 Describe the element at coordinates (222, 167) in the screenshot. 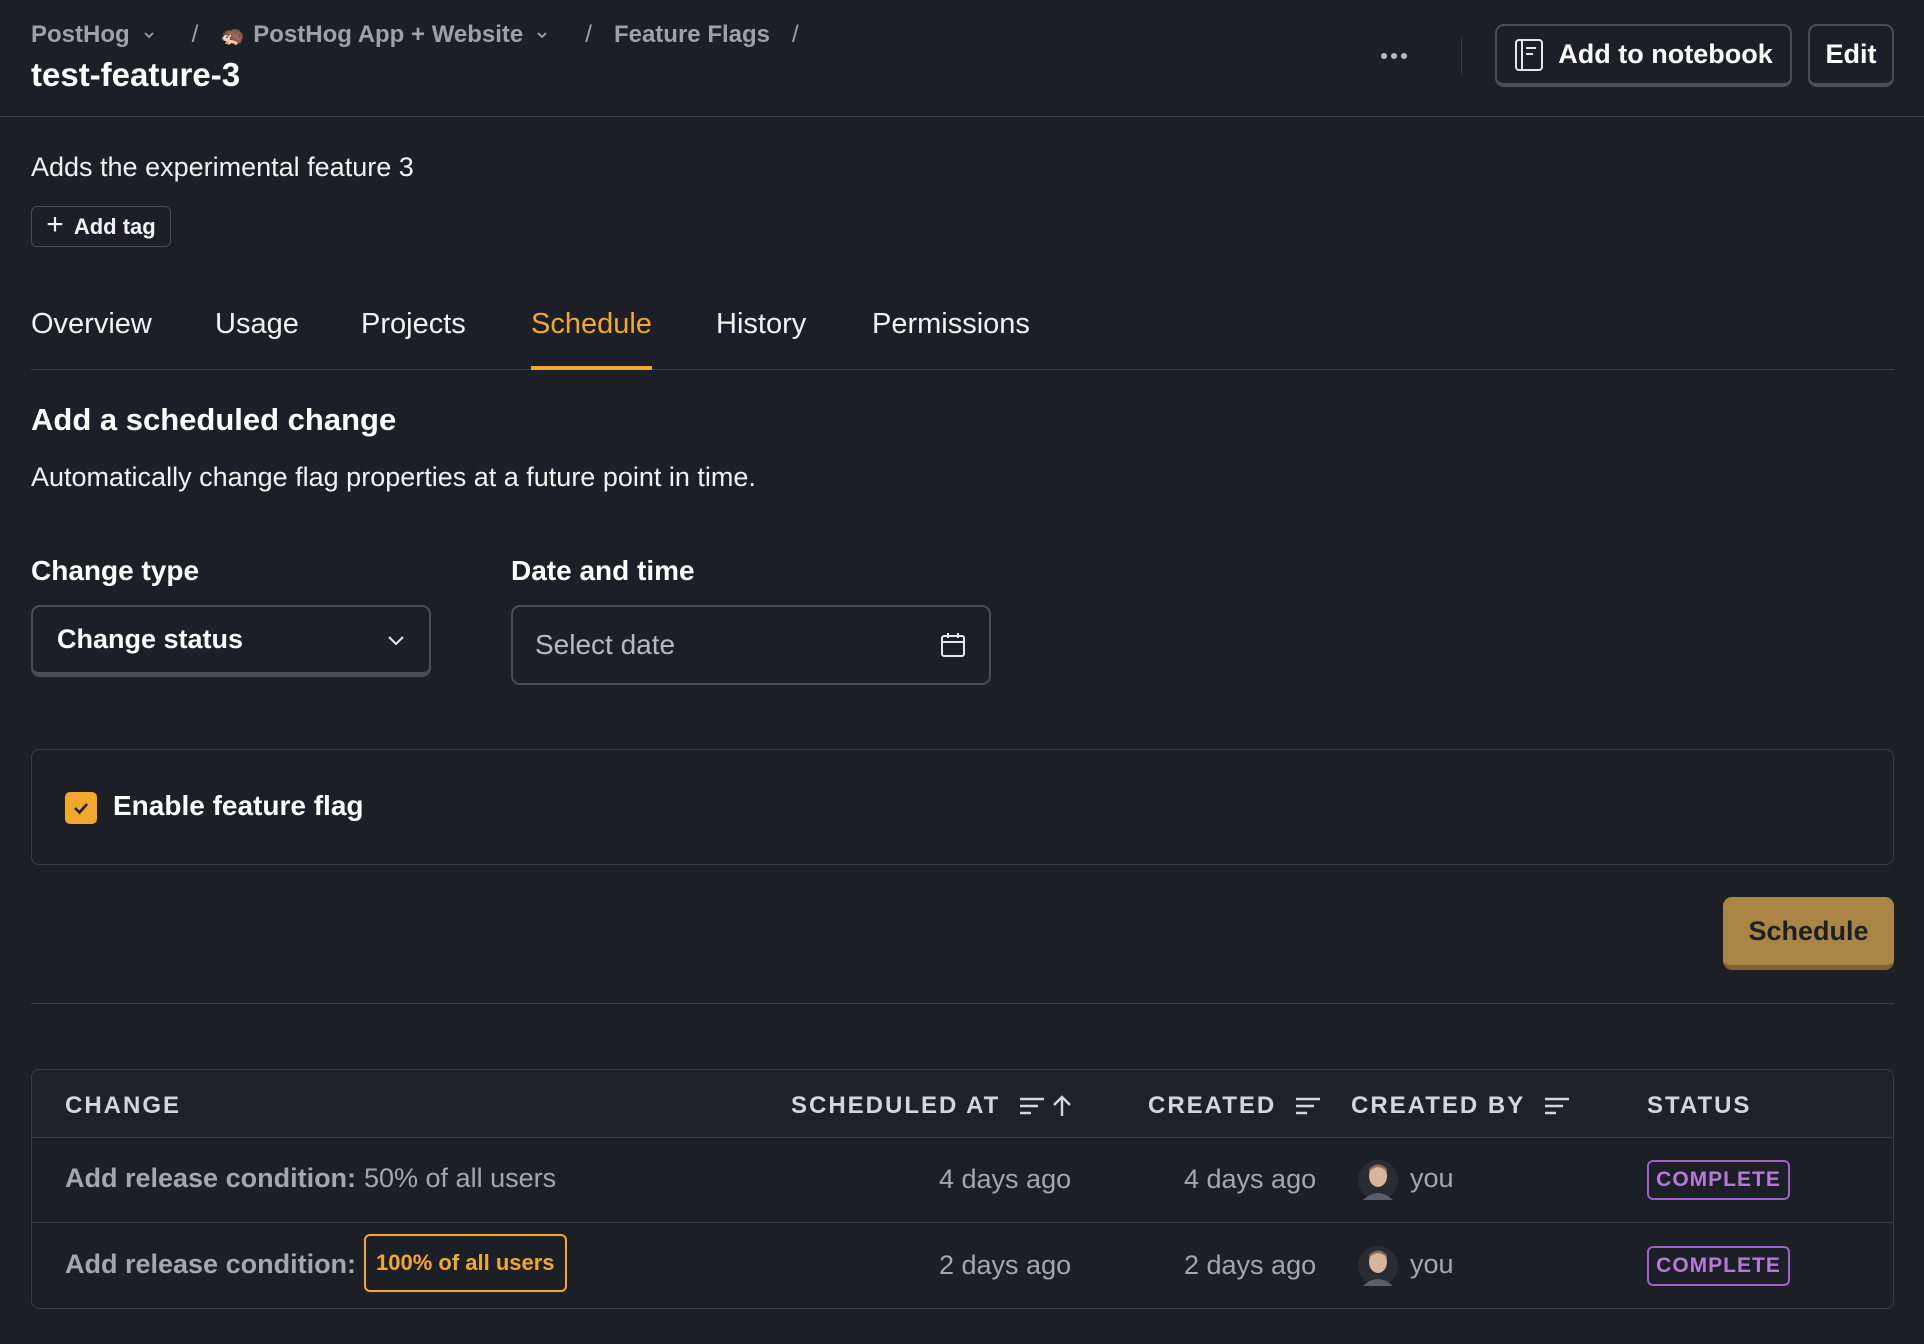

I see `flag-description: Adds the experimental feature 3` at that location.